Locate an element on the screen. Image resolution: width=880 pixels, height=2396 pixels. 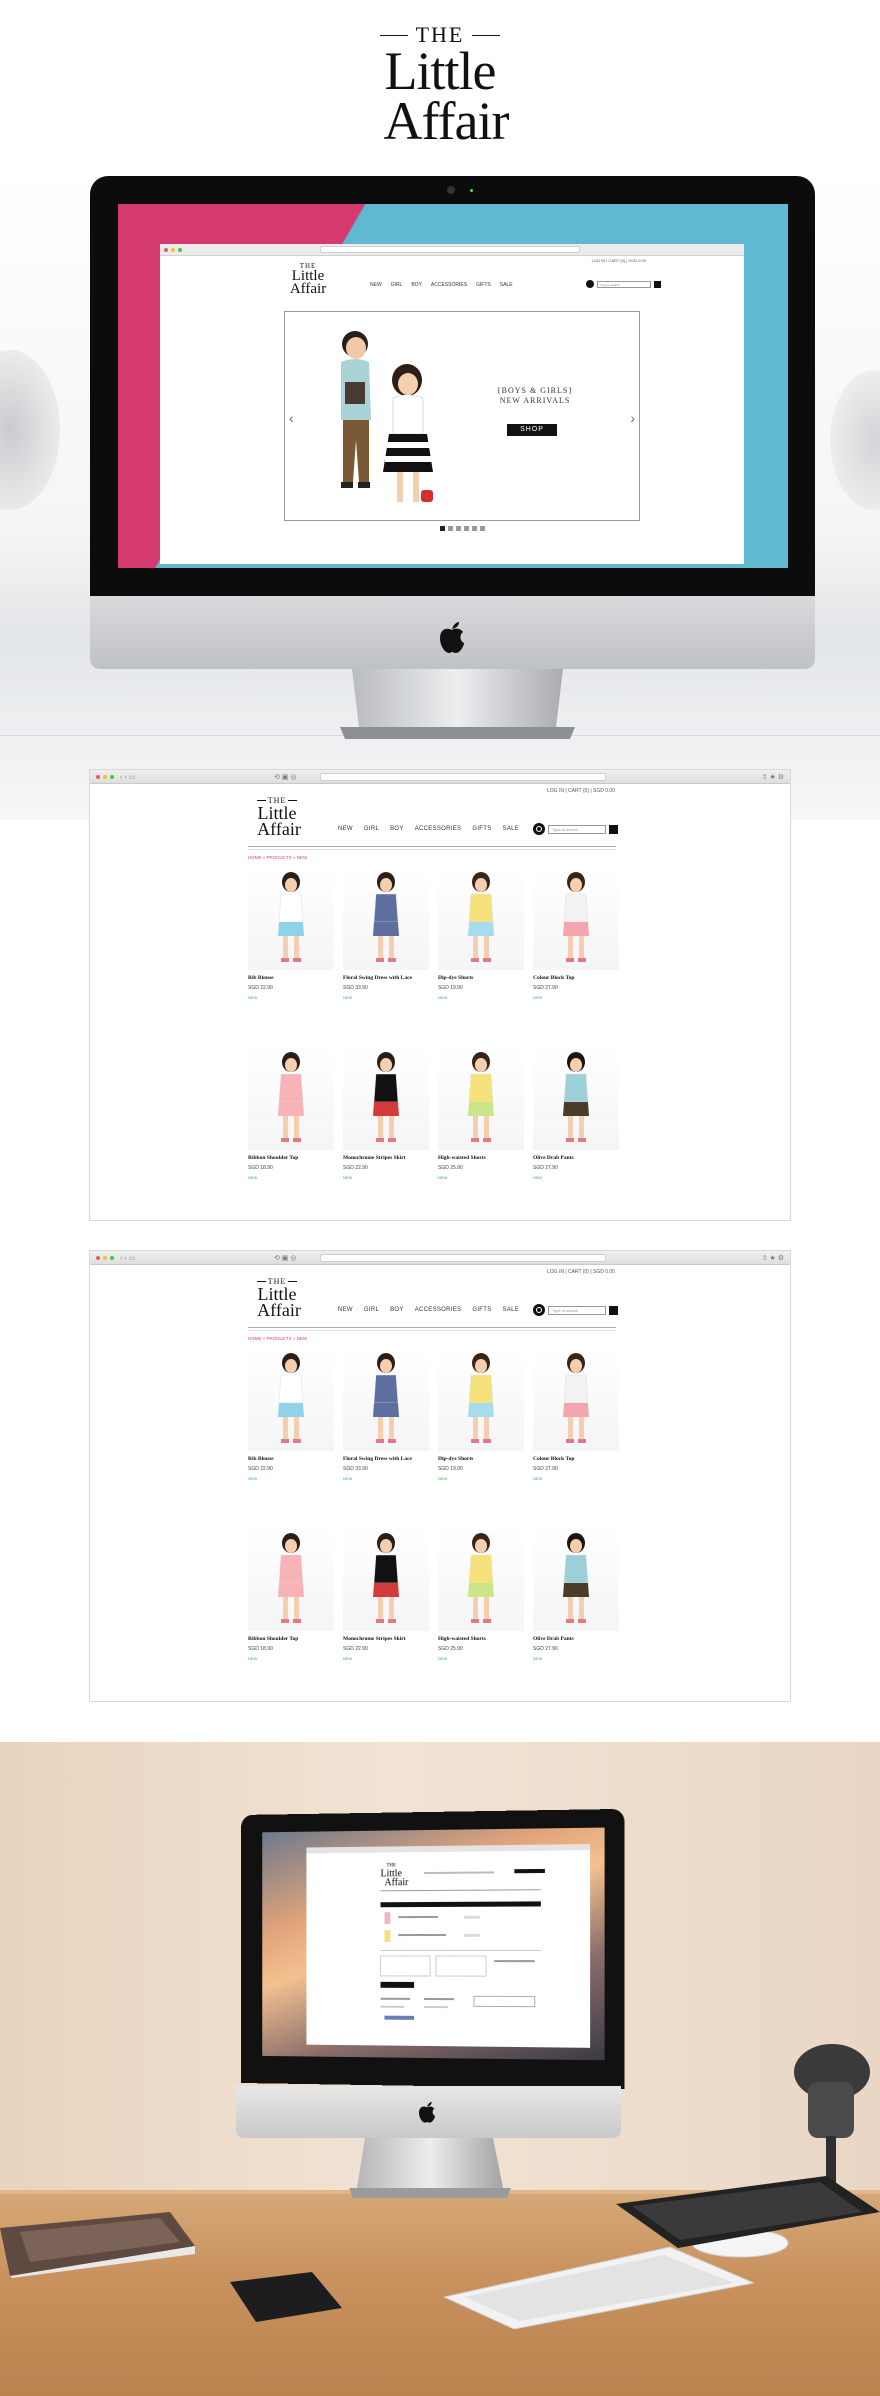
product-card: Dip-dye Shorts SGD 19.90 NEW is located at coordinates (481, 933).